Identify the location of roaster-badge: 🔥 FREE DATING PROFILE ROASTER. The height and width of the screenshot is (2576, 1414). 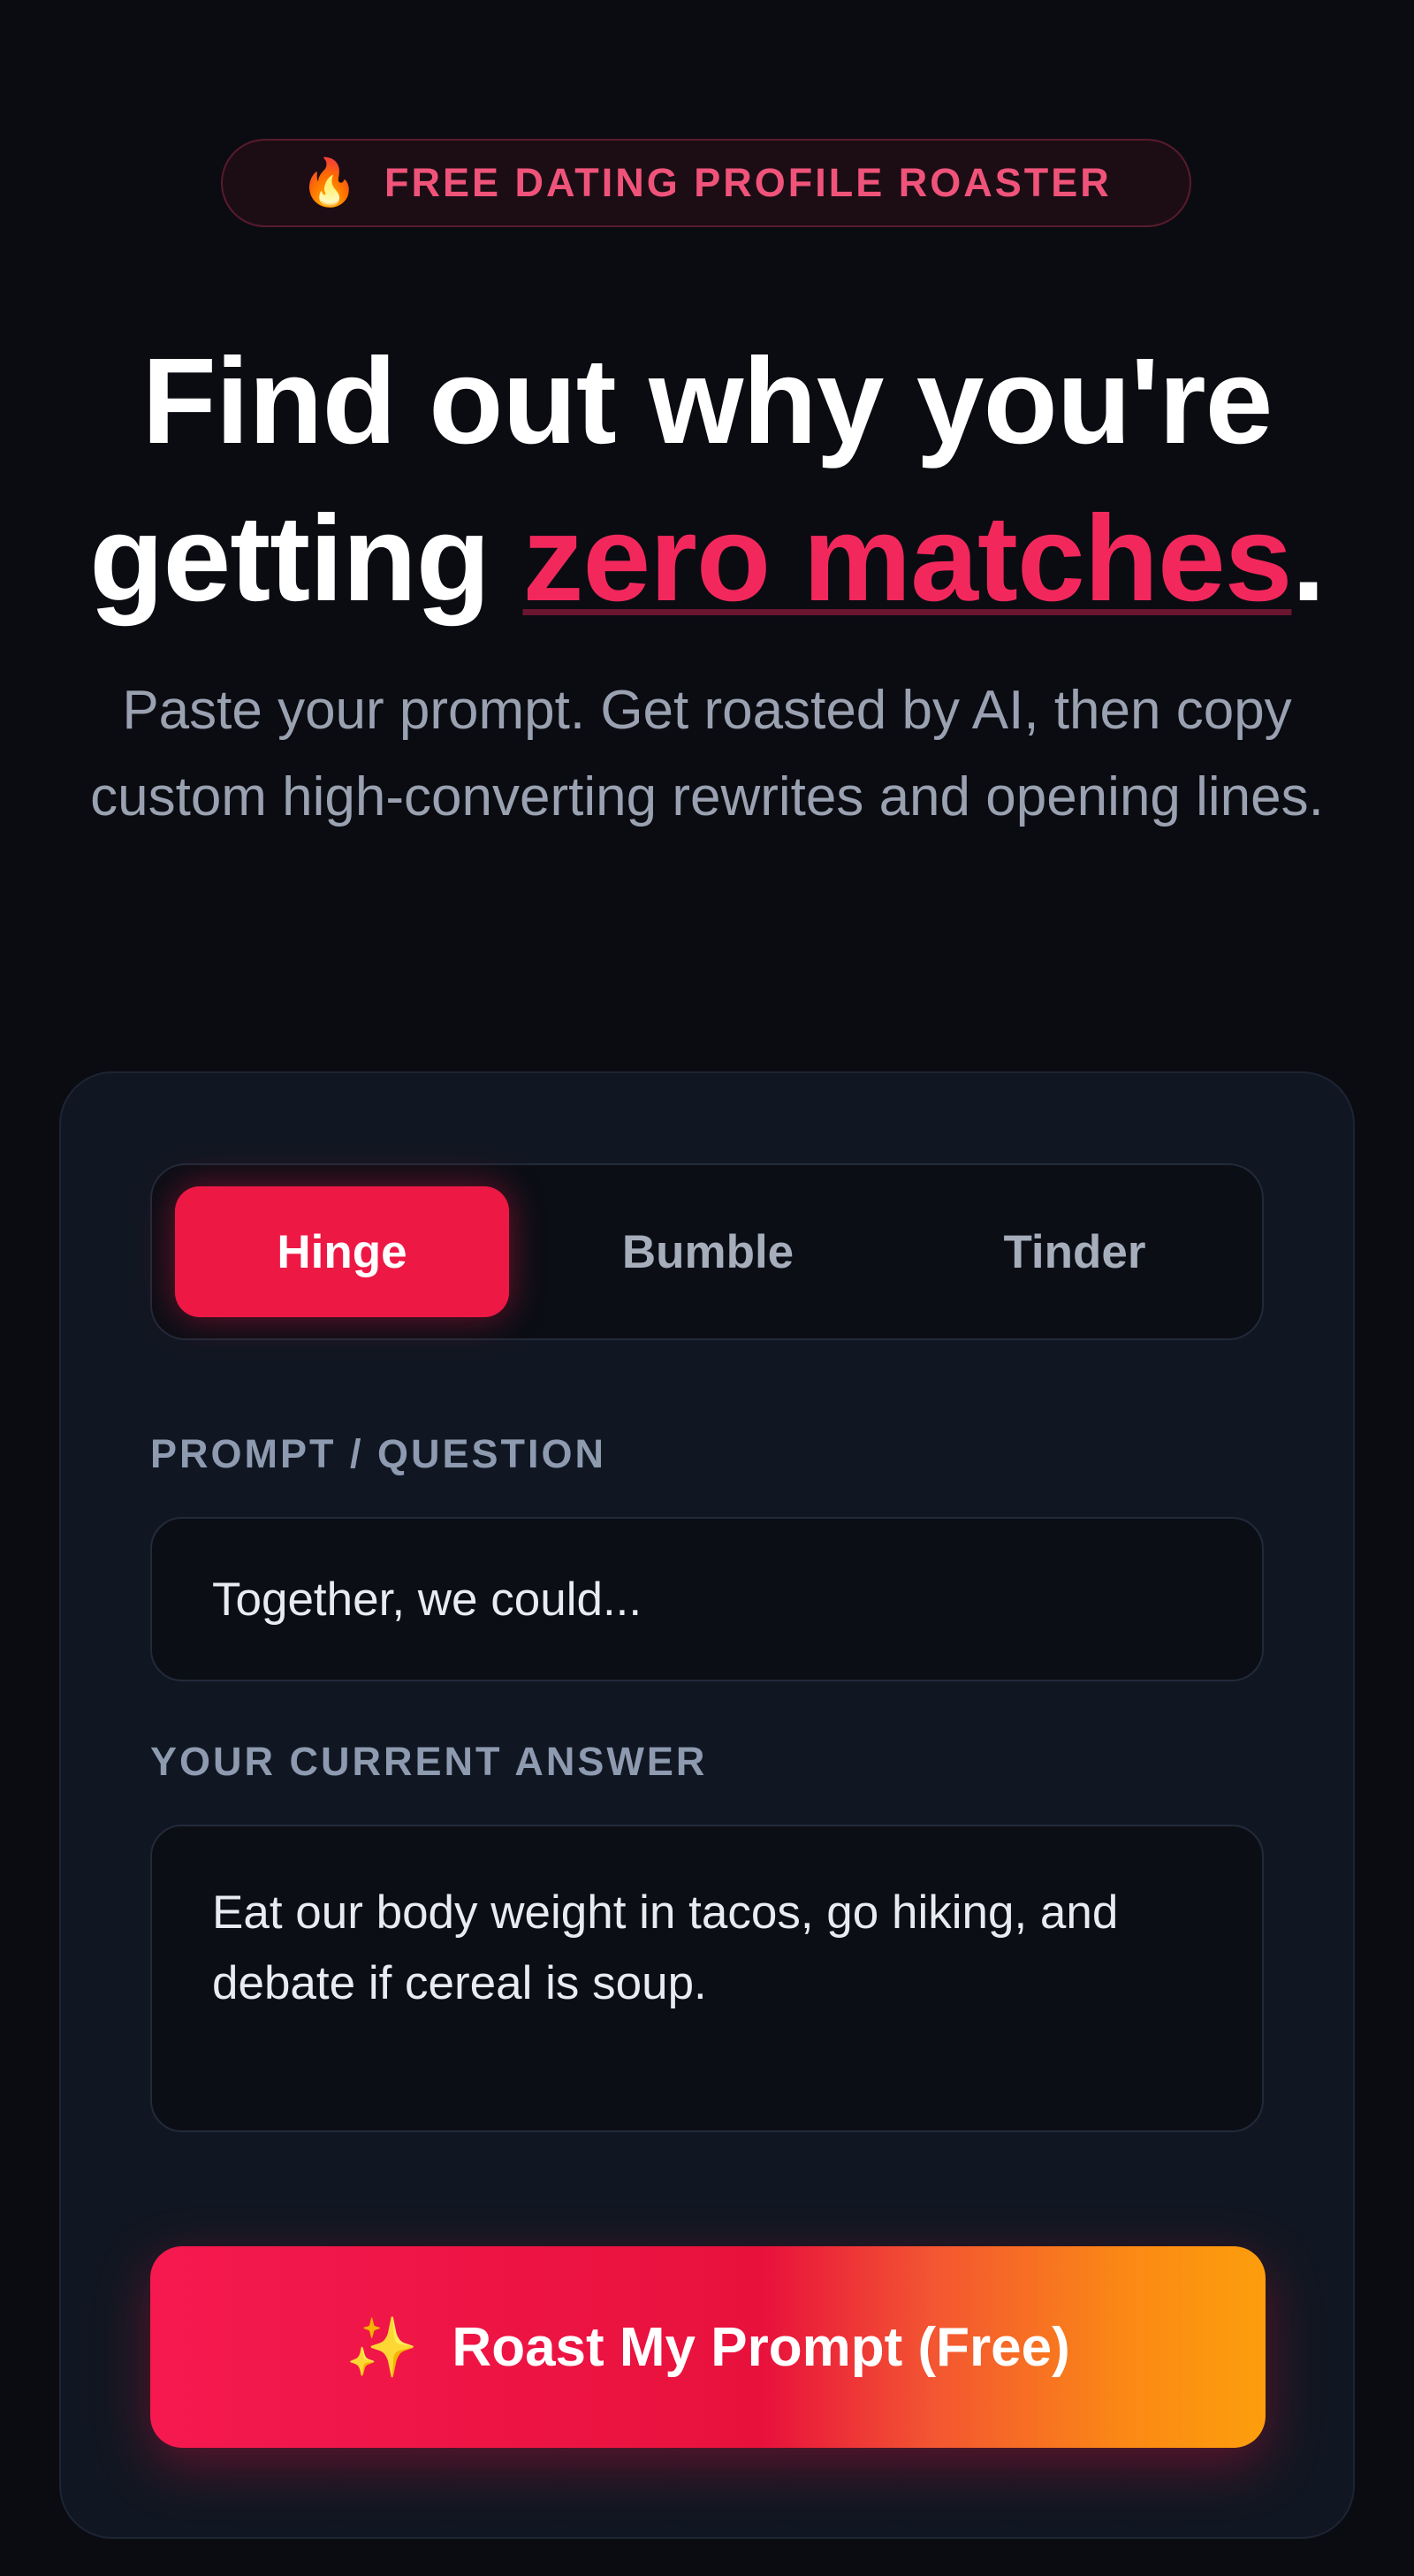
(706, 183).